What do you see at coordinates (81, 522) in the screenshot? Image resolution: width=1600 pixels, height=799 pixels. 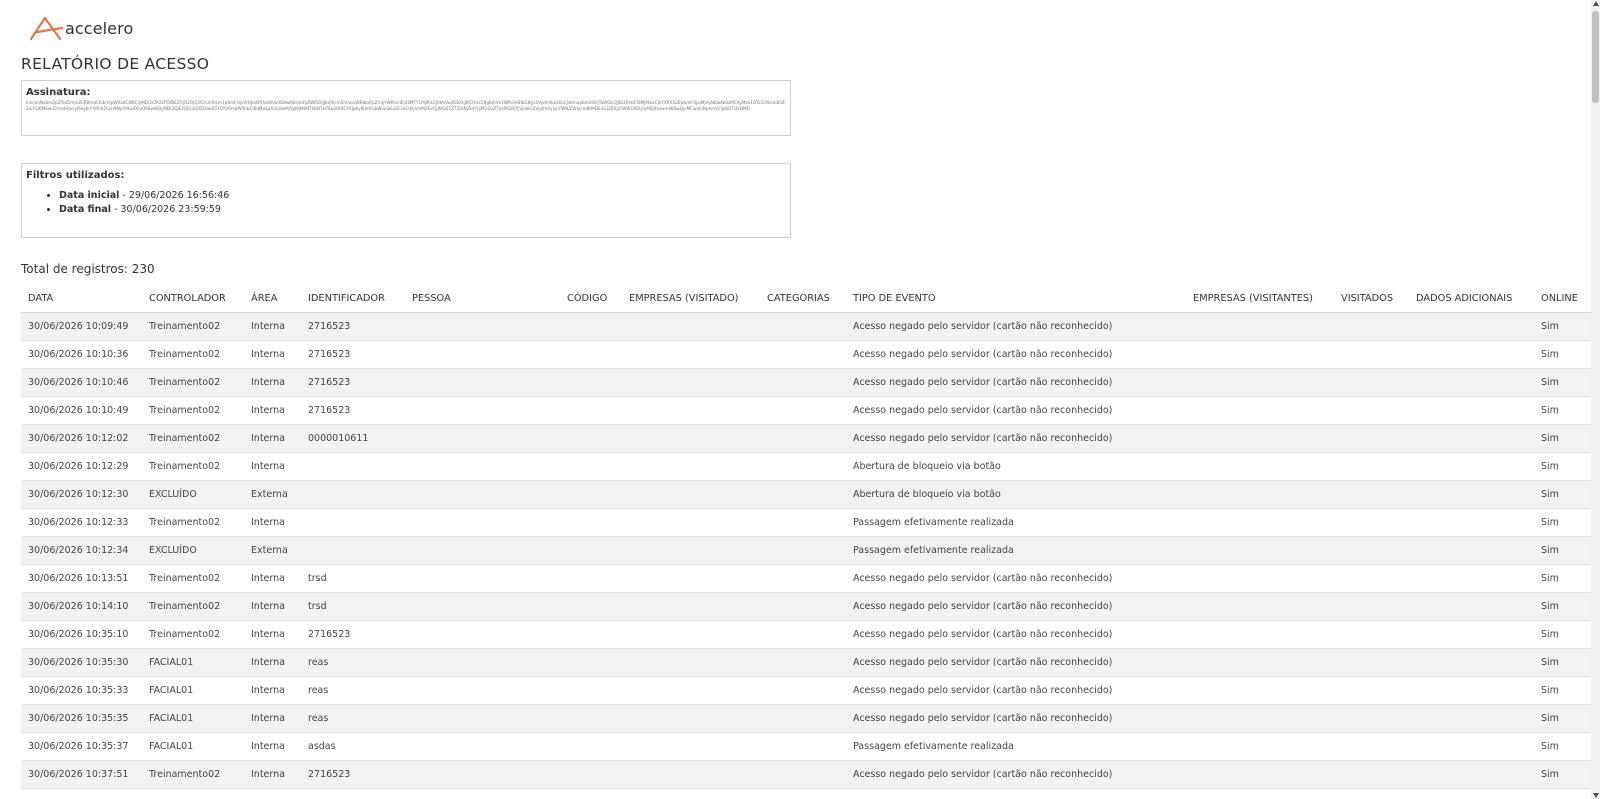 I see `table-cell: 30/06/2026 10:12:33` at bounding box center [81, 522].